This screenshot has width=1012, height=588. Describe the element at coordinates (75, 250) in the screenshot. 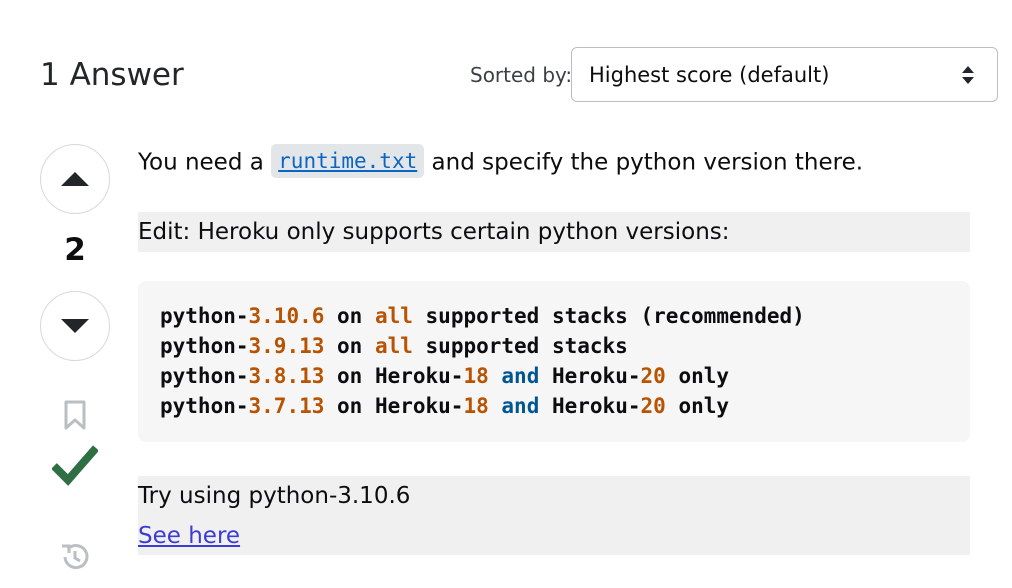

I see `vote-count: 2` at that location.